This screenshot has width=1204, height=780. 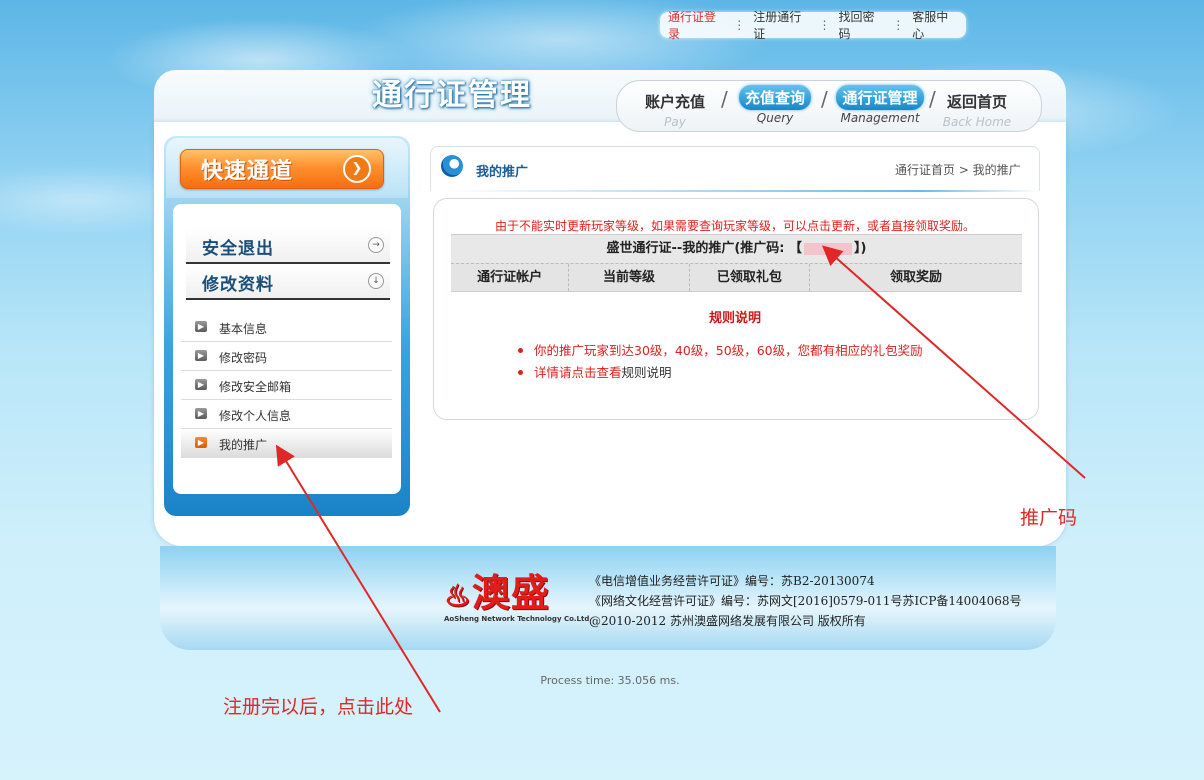 What do you see at coordinates (954, 362) in the screenshot?
I see `arrow-to-promo-code` at bounding box center [954, 362].